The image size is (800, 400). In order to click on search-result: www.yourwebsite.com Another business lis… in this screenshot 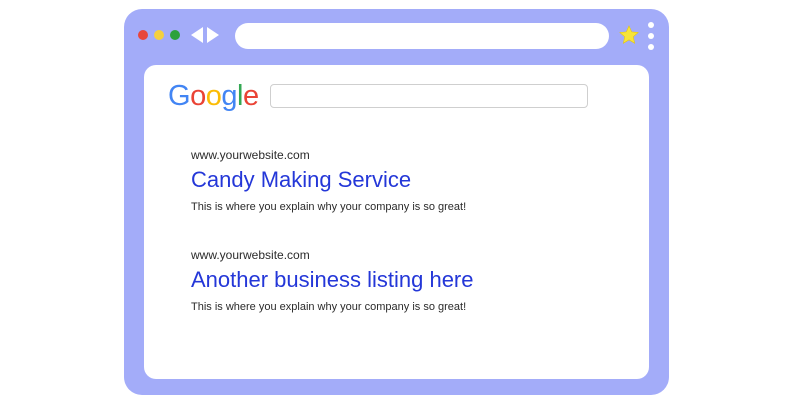, I will do `click(332, 281)`.